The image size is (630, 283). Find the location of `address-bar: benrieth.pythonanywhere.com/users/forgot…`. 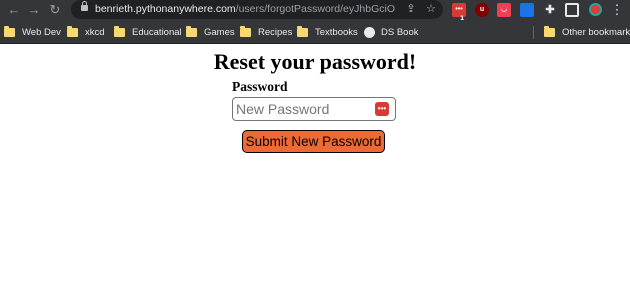

address-bar: benrieth.pythonanywhere.com/users/forgot… is located at coordinates (257, 9).